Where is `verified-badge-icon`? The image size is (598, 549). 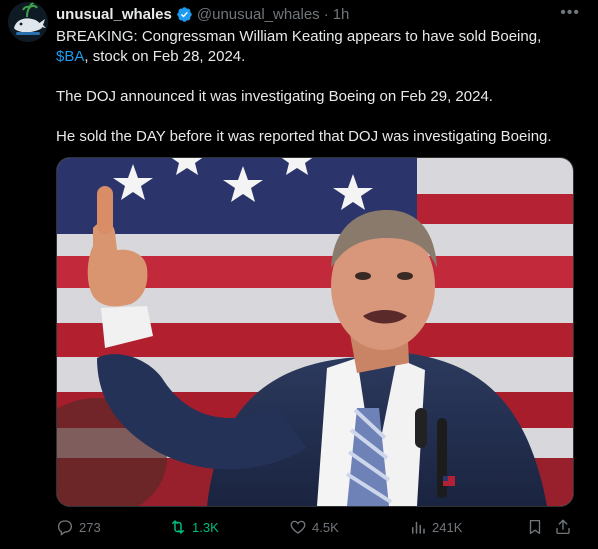
verified-badge-icon is located at coordinates (184, 14).